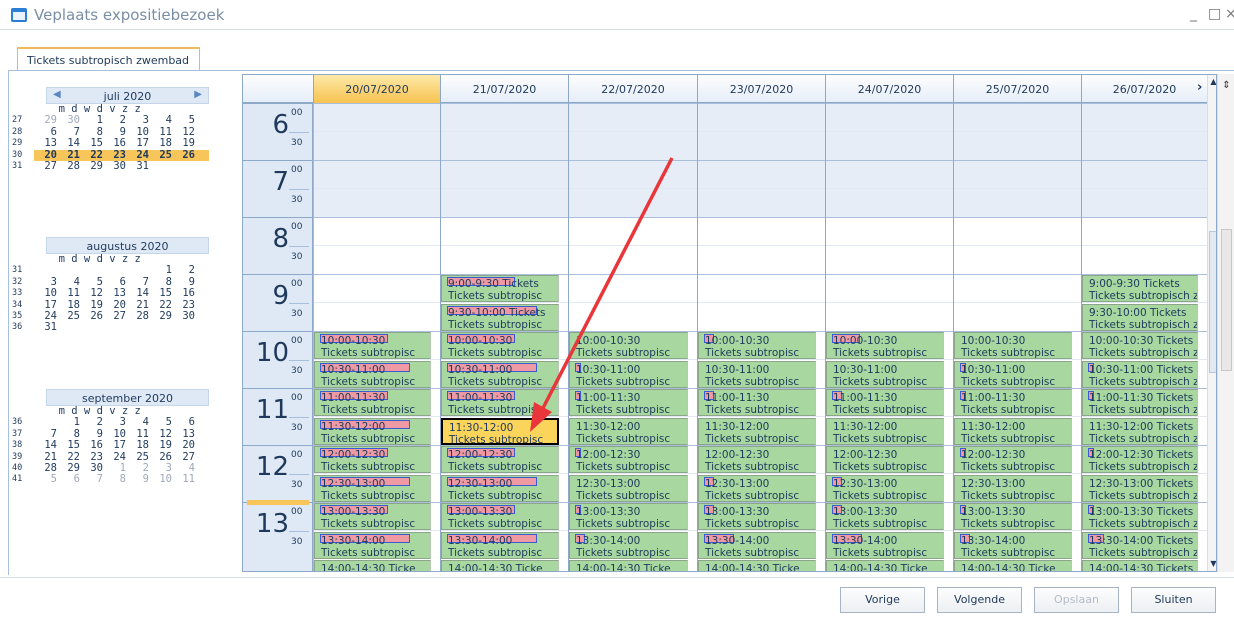  What do you see at coordinates (1076, 600) in the screenshot?
I see `save-button: Opslaan` at bounding box center [1076, 600].